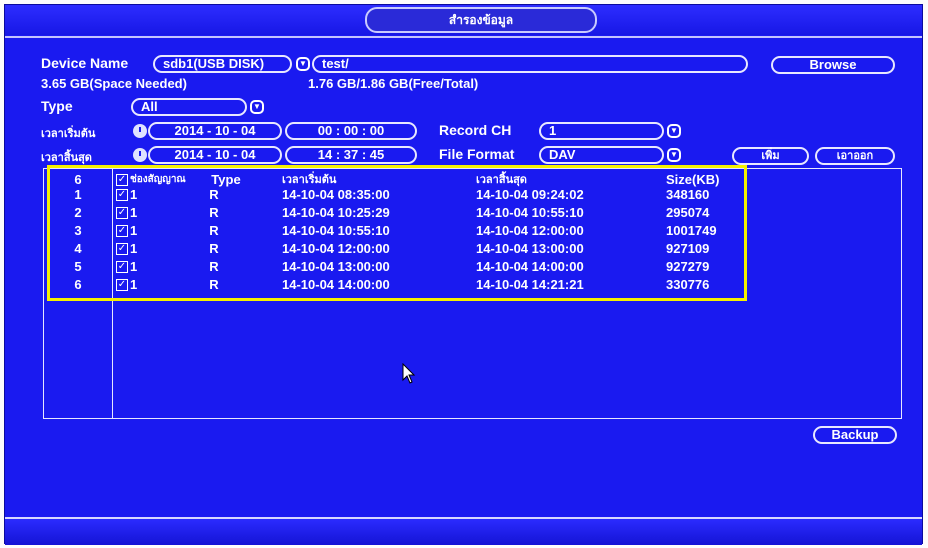 Image resolution: width=928 pixels, height=548 pixels. I want to click on row-index: 5, so click(78, 266).